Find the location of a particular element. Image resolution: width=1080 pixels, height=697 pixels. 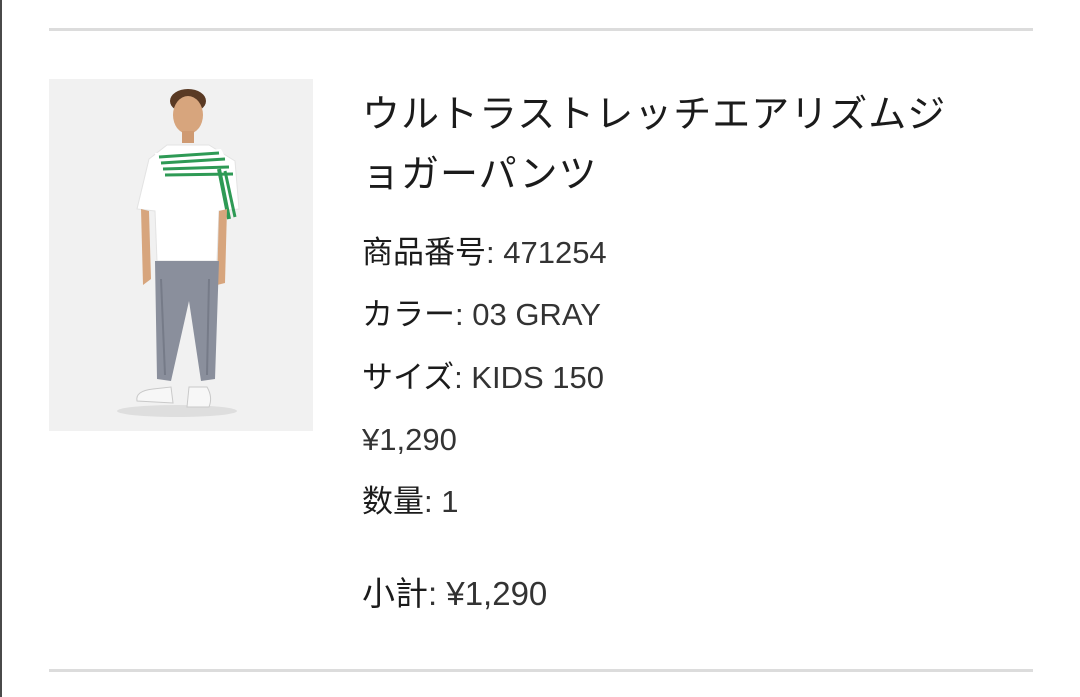

product-price: ¥1,290 is located at coordinates (409, 439).